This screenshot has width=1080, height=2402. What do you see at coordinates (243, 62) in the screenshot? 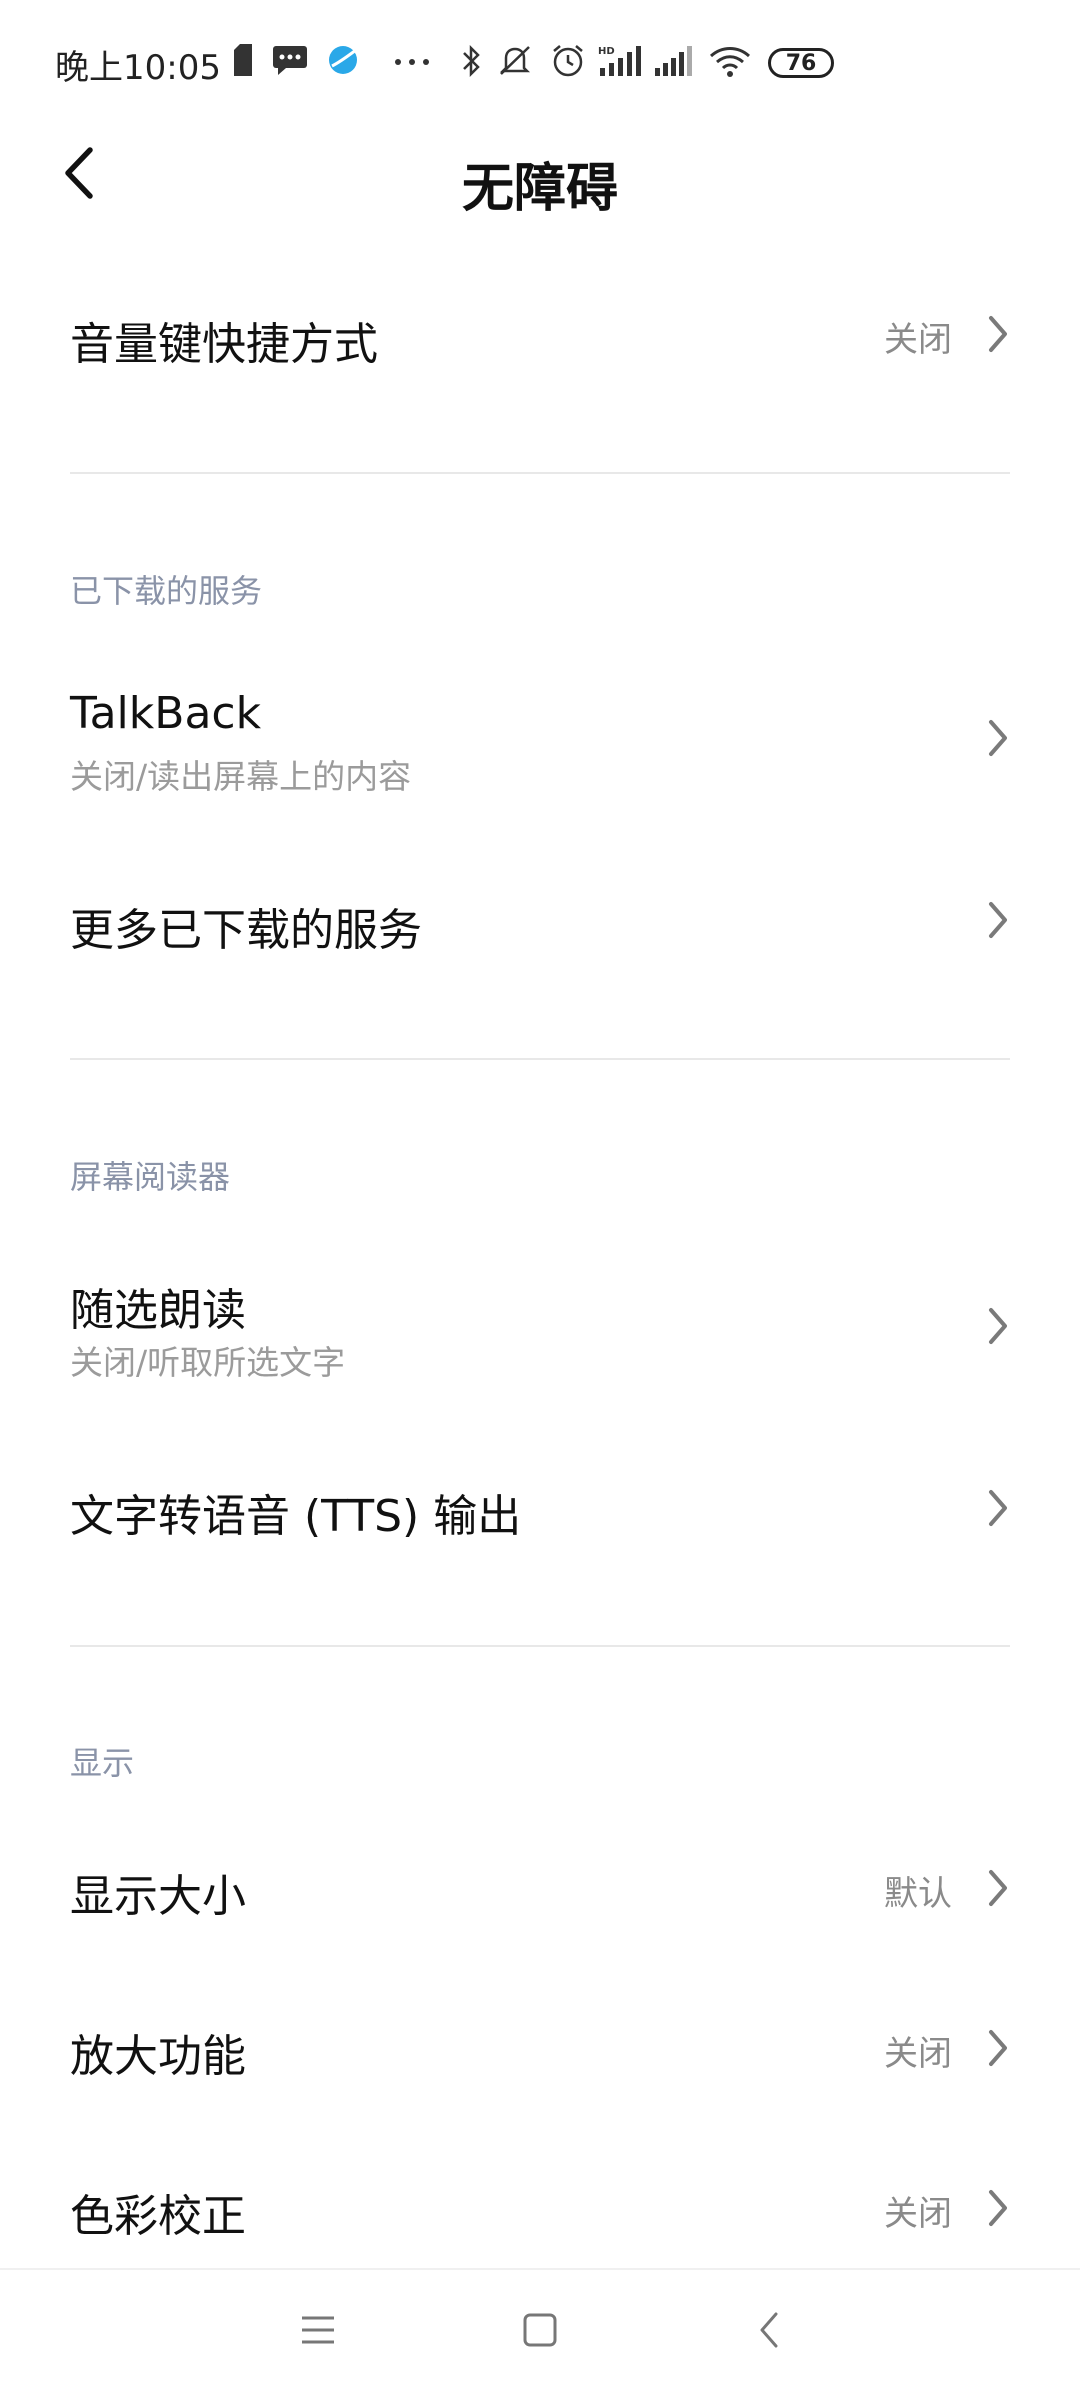
I see `sim-card-icon` at bounding box center [243, 62].